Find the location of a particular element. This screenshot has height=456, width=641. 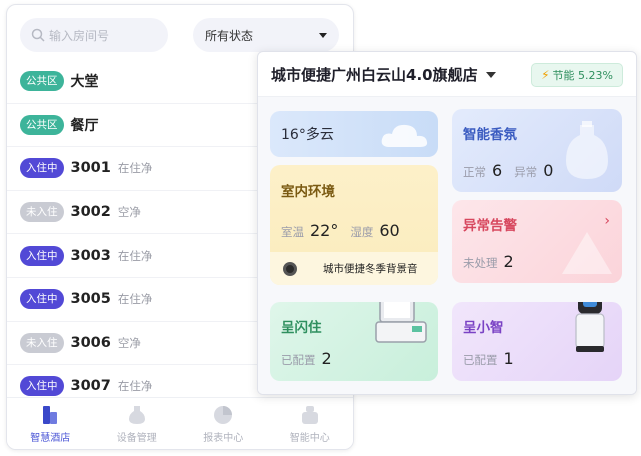

room-number: 3007 is located at coordinates (90, 386).